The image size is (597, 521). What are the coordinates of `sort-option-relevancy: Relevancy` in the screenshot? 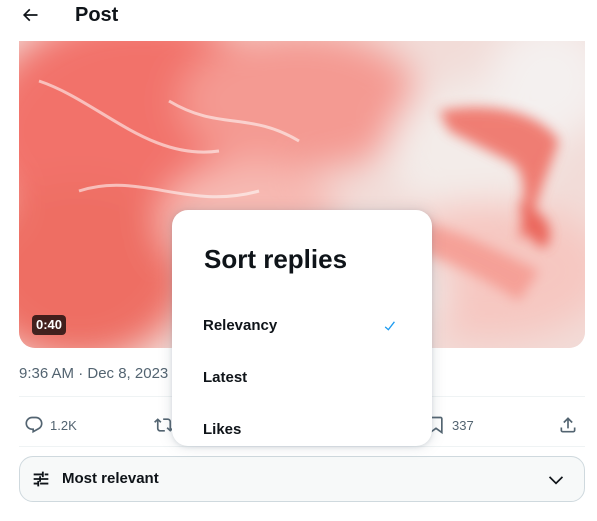 It's located at (302, 326).